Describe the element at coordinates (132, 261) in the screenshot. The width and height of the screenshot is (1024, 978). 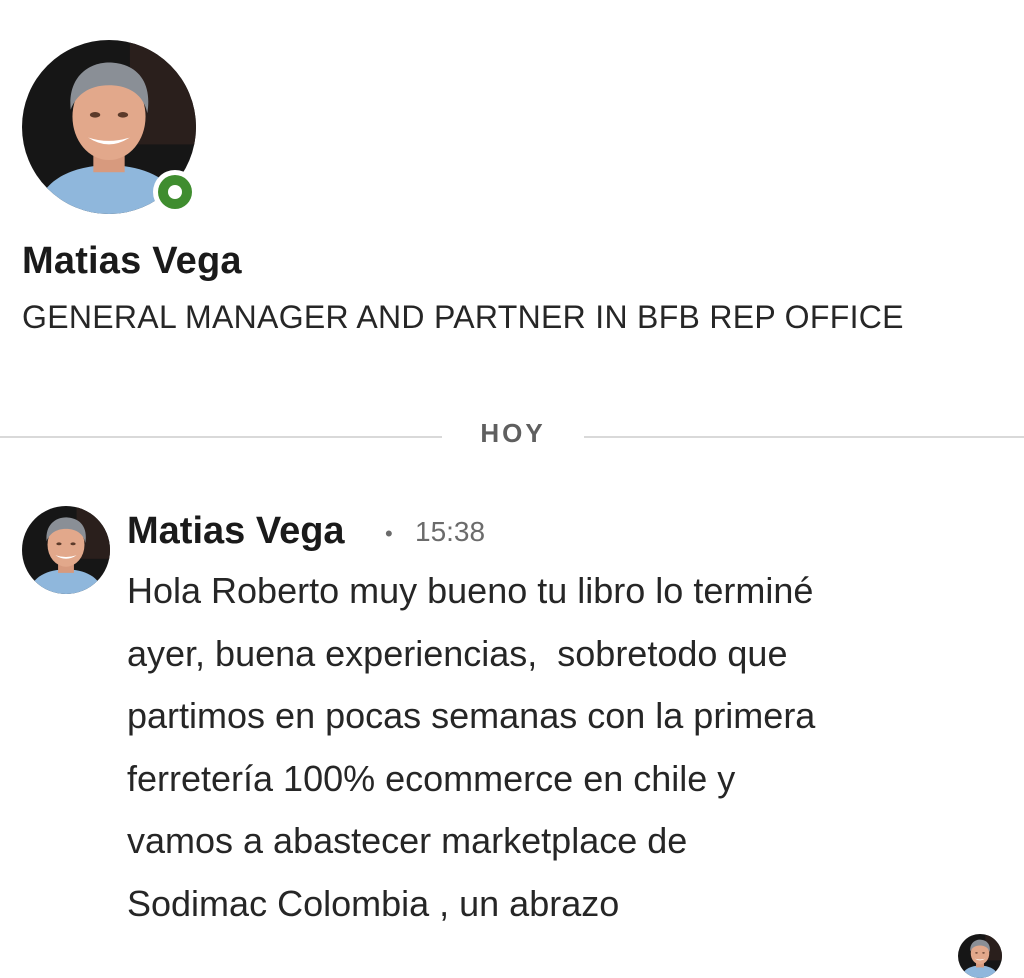
I see `profile-name: Matias Vega` at that location.